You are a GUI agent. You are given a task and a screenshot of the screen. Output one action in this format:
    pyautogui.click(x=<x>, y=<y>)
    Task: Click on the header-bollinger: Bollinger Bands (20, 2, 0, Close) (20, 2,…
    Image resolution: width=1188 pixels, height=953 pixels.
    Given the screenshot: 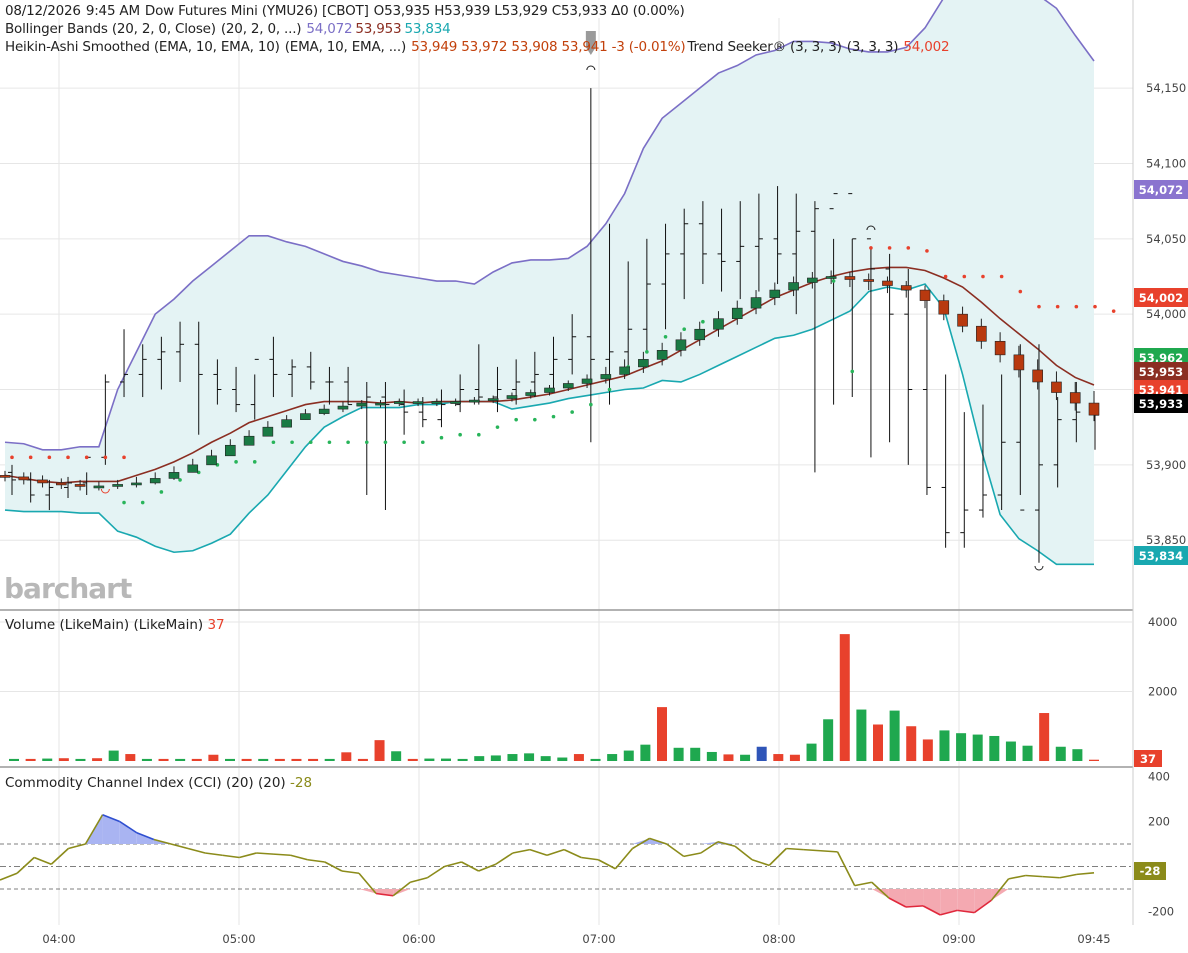 What is the action you would take?
    pyautogui.click(x=230, y=29)
    